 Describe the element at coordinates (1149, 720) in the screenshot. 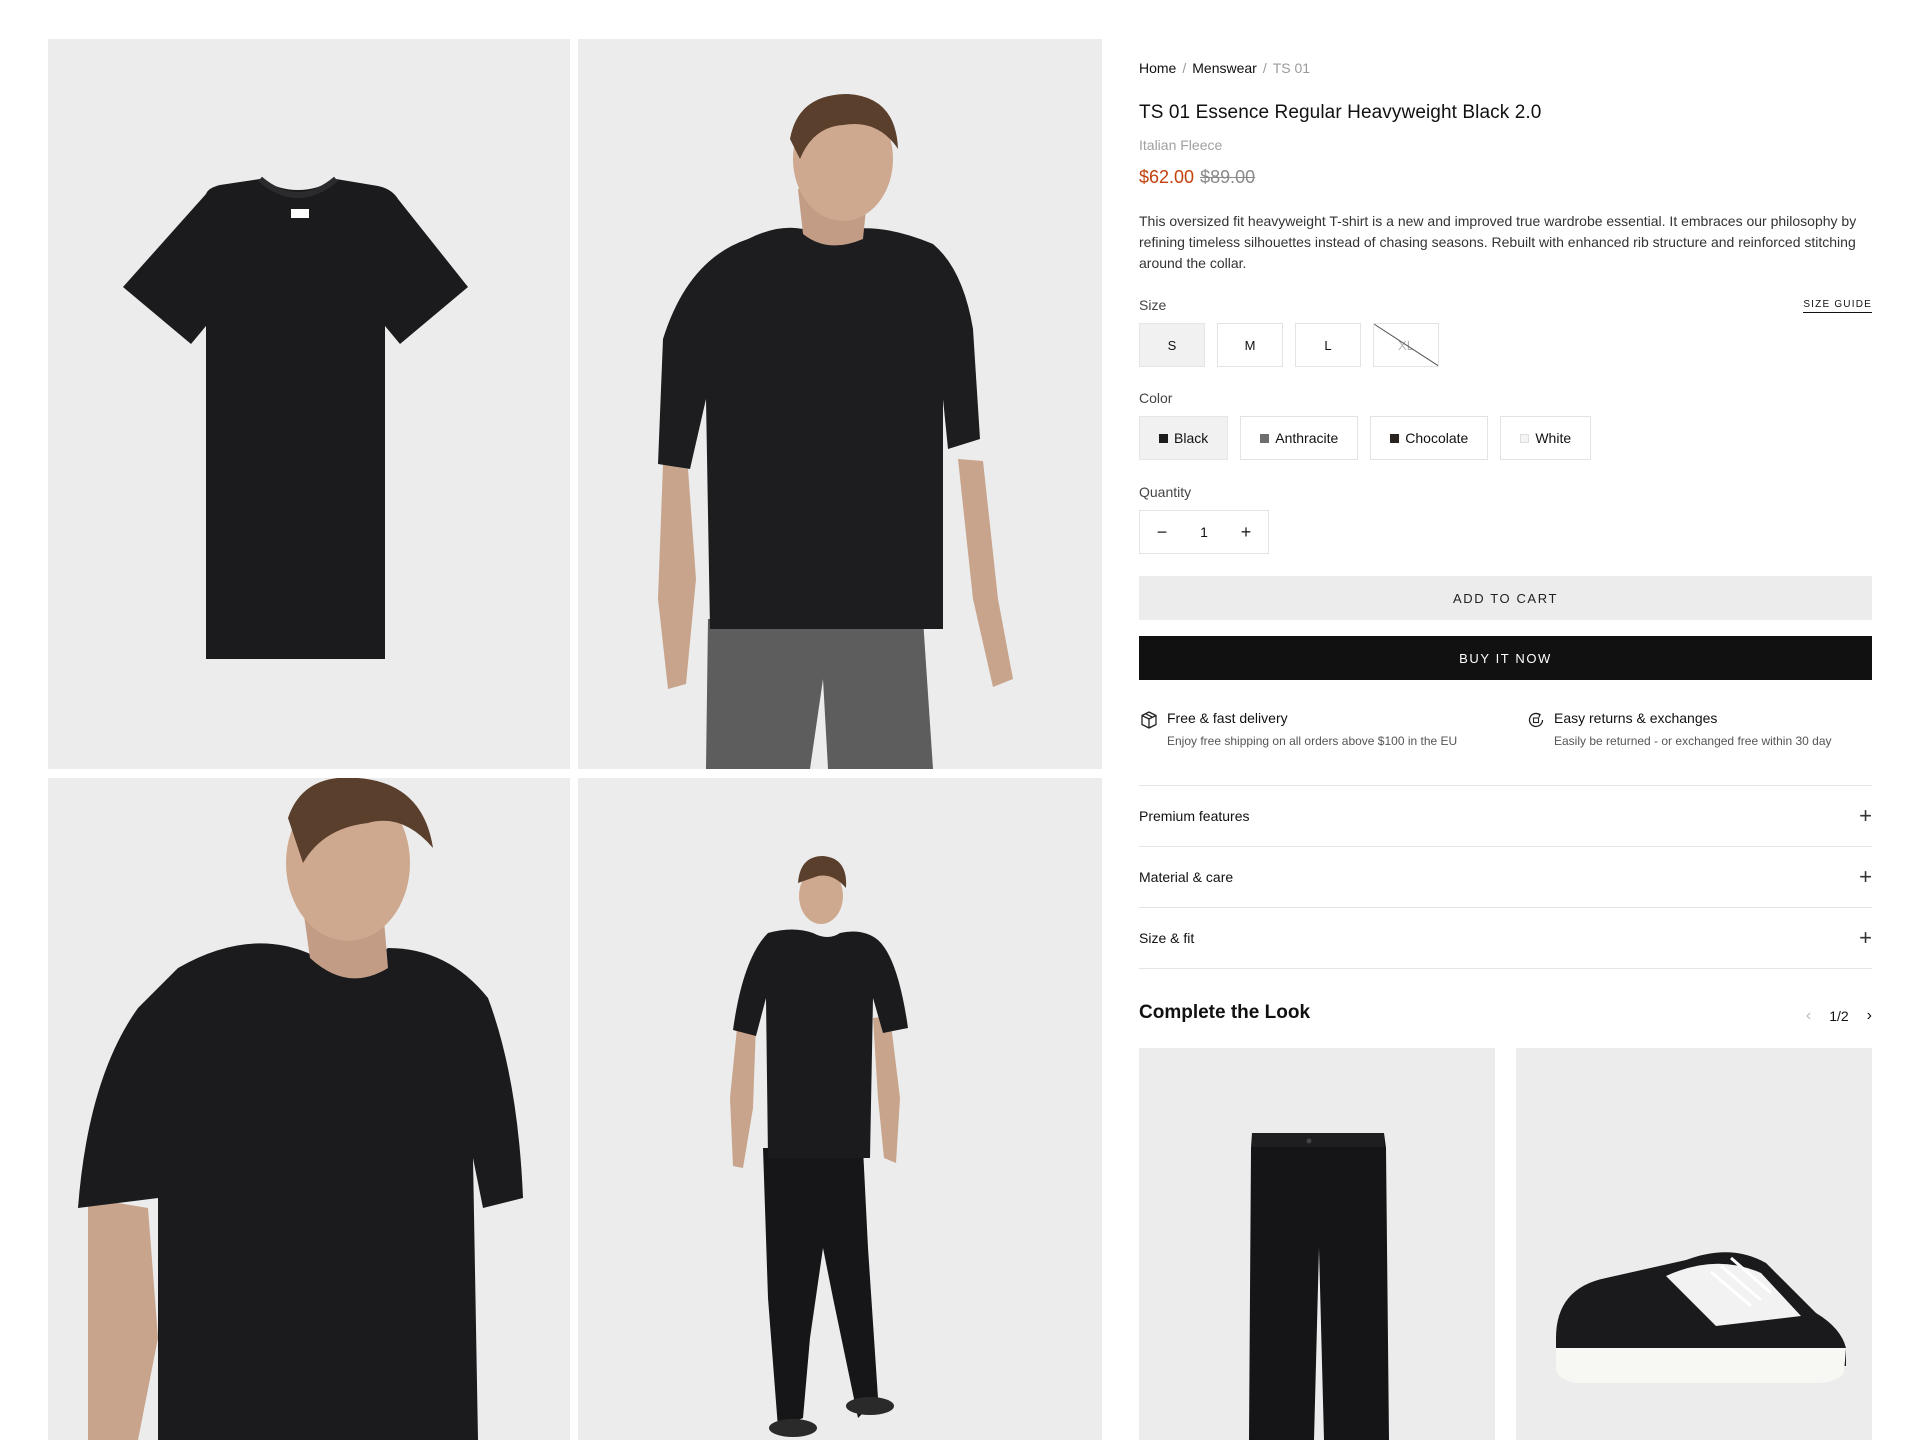

I see `box-icon` at that location.